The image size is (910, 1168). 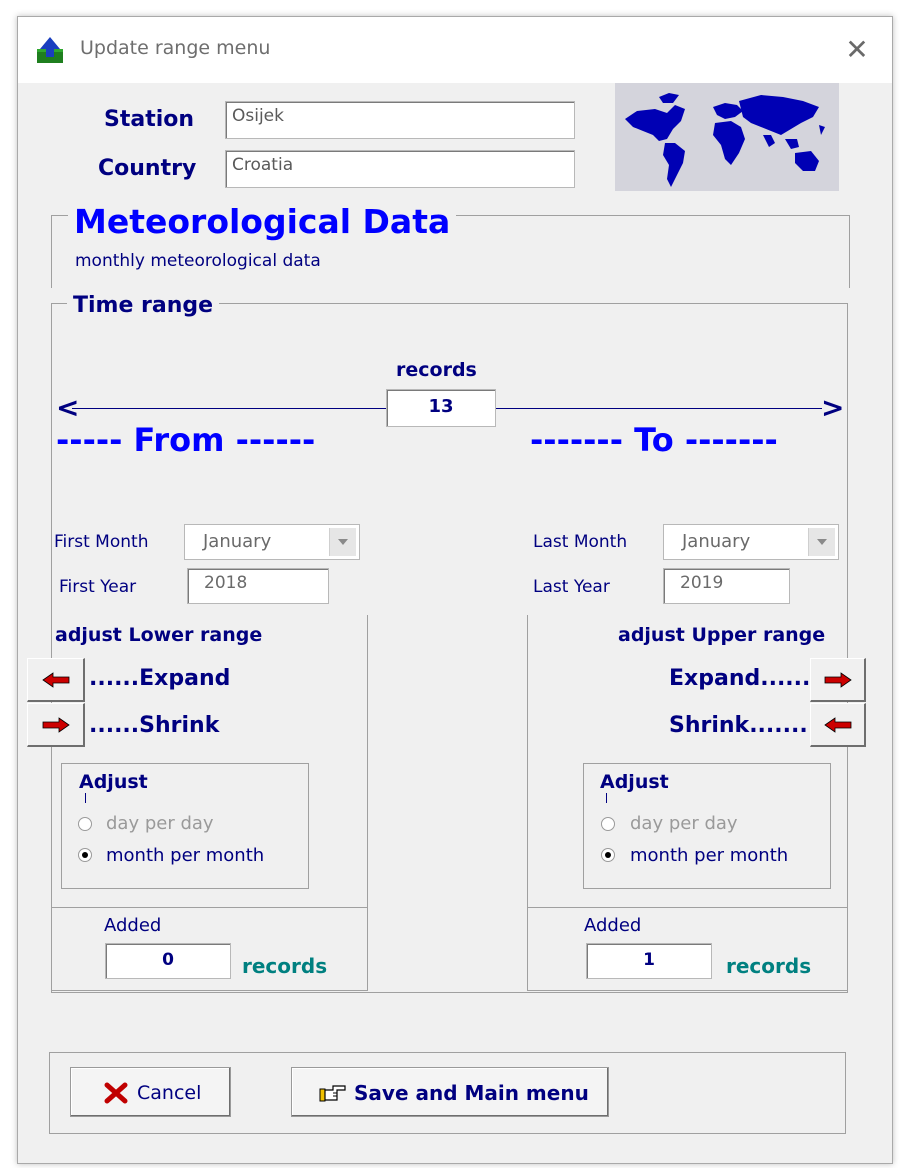 I want to click on cancel-label: Cancel, so click(x=169, y=1093).